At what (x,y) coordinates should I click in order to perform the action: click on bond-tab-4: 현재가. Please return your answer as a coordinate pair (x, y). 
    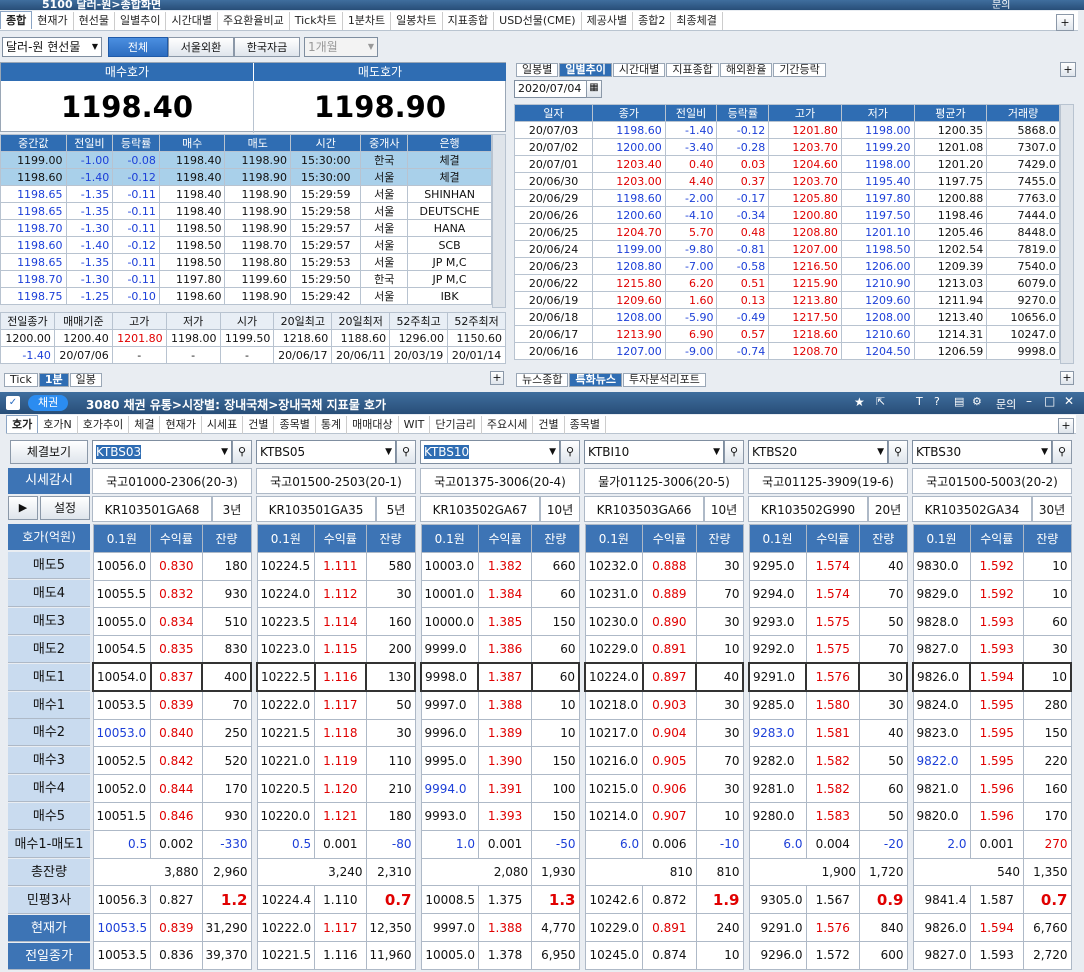
    Looking at the image, I should click on (181, 425).